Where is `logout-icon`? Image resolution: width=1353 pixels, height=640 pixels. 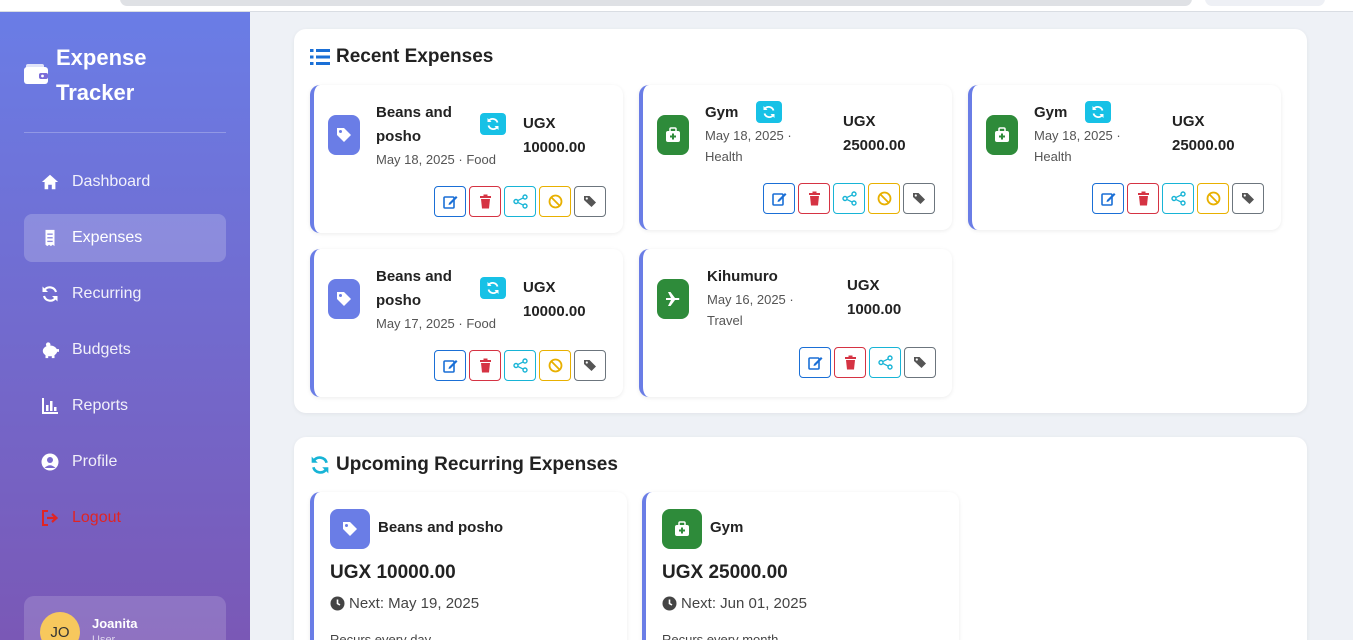 logout-icon is located at coordinates (50, 518).